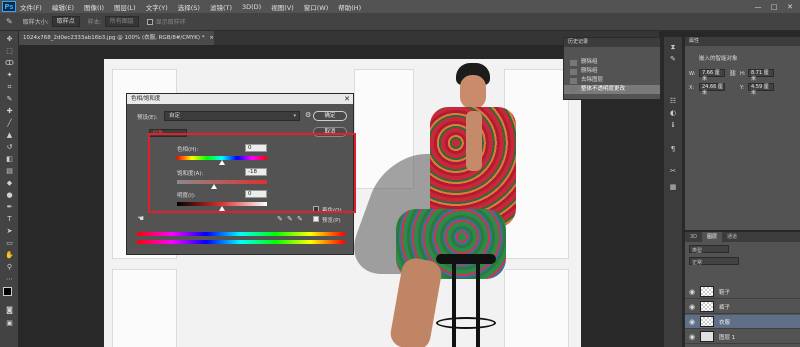 This screenshot has width=800, height=347. Describe the element at coordinates (9, 310) in the screenshot. I see `quick-mask-icon: ◙` at that location.